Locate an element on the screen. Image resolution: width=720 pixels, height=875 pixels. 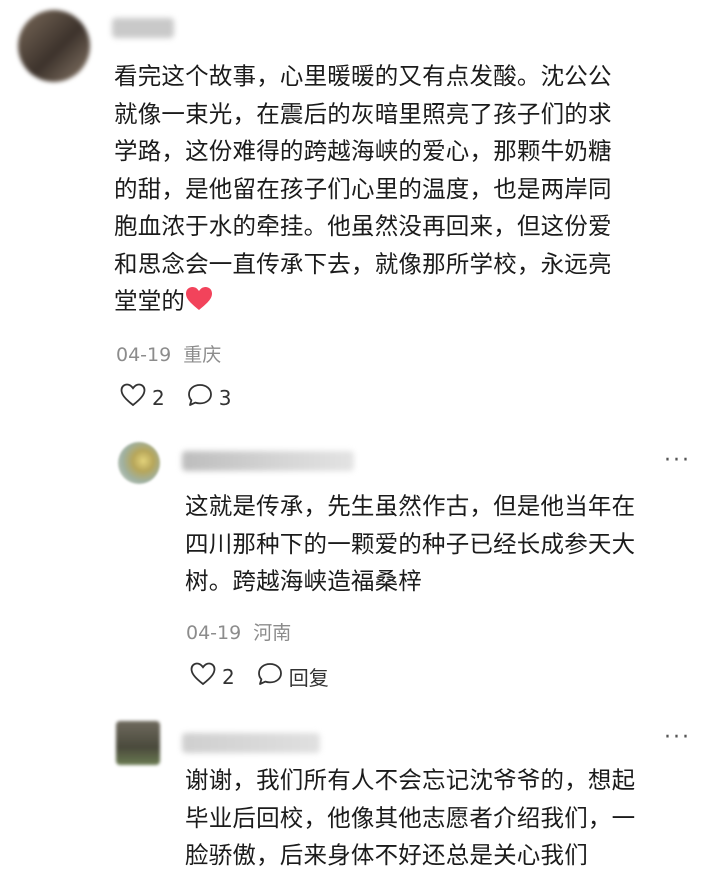
reply-line: 这就是传承，先生虽然作古，但是他当年在 is located at coordinates (410, 506).